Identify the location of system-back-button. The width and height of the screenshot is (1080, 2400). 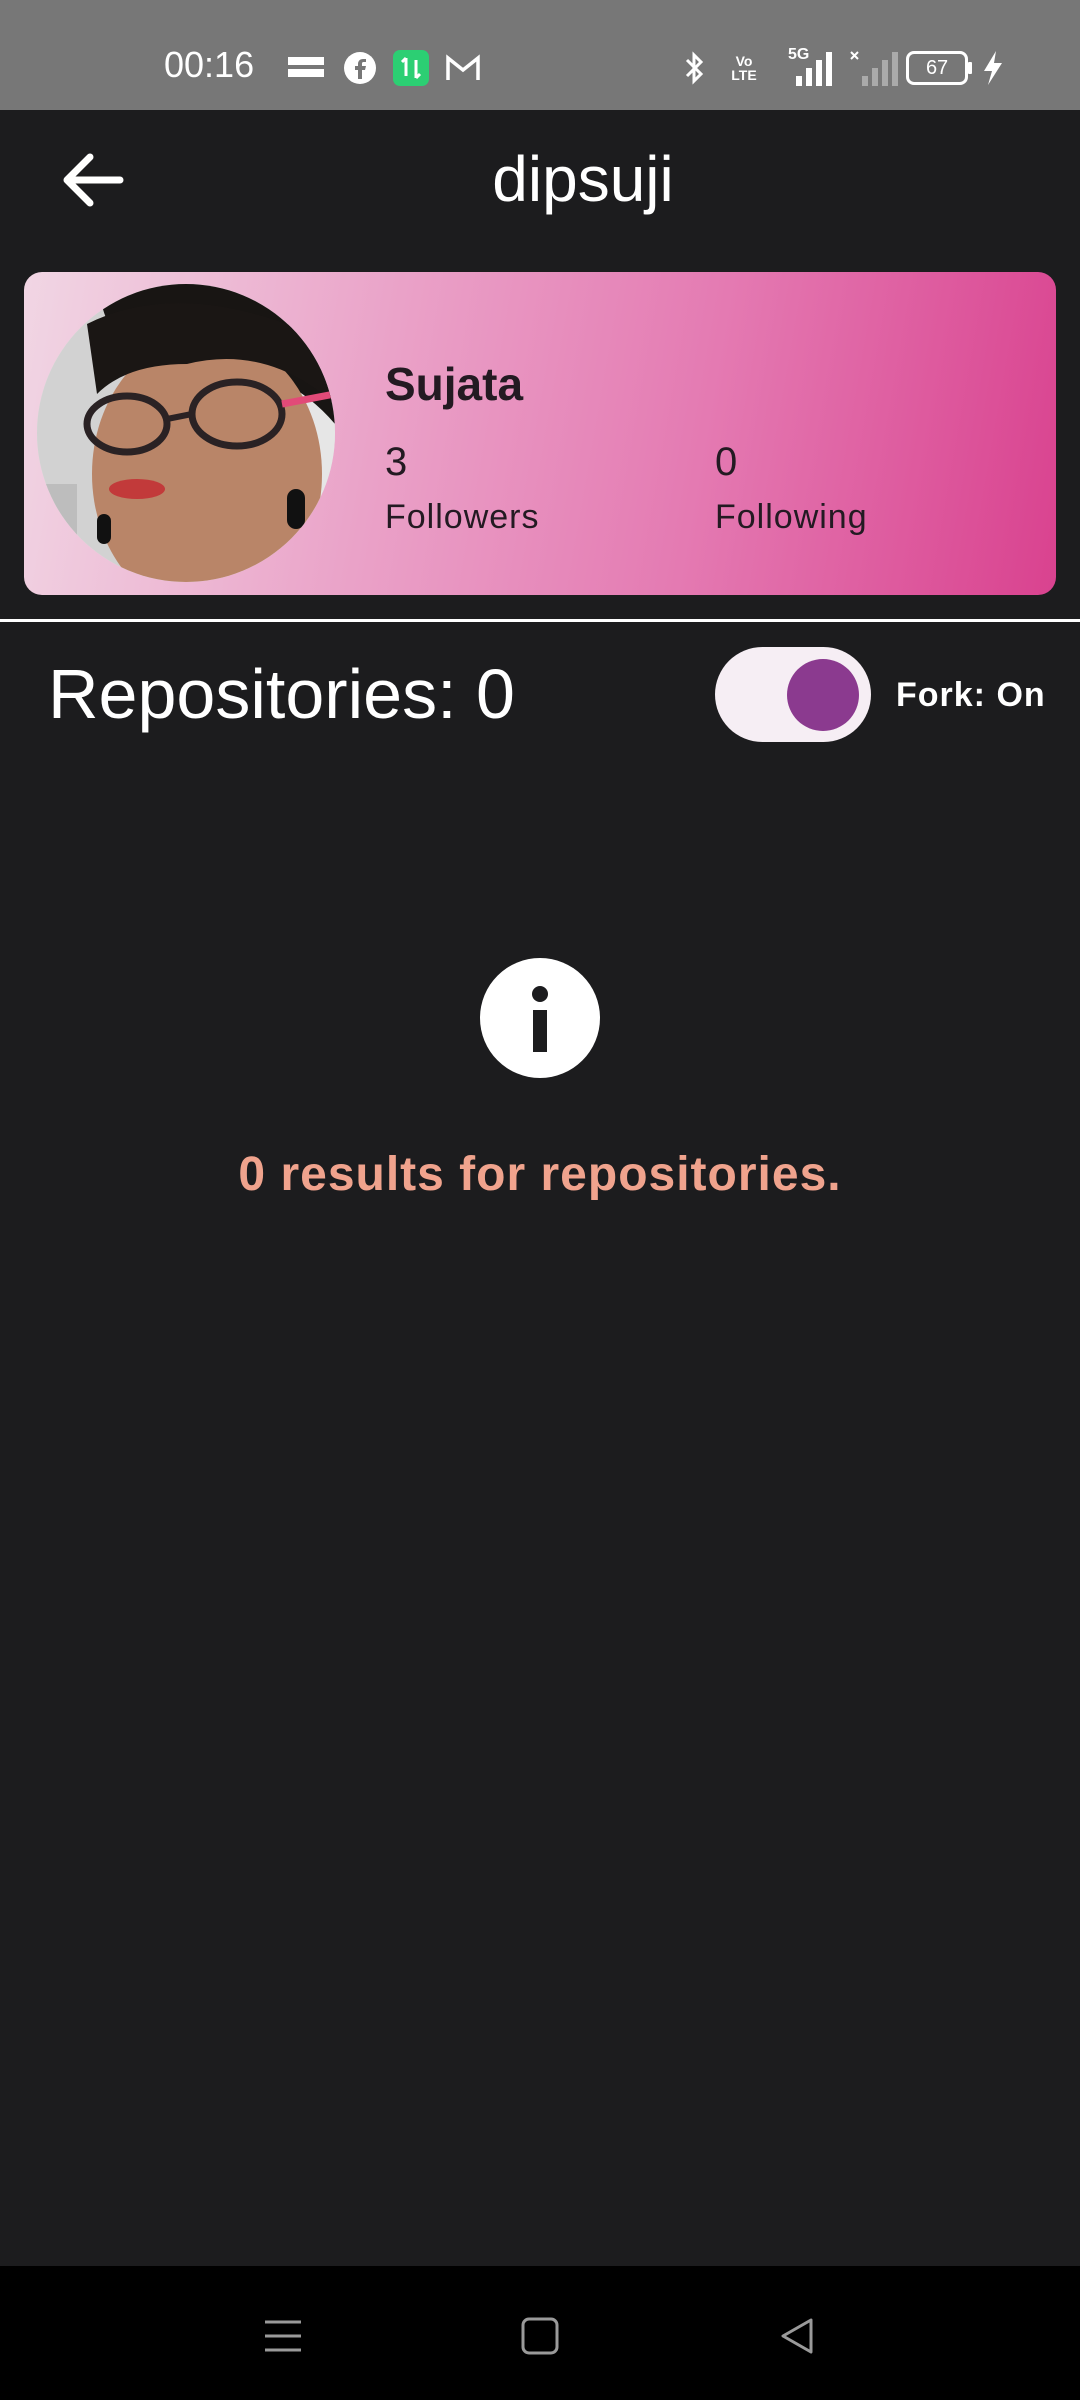
(797, 2336).